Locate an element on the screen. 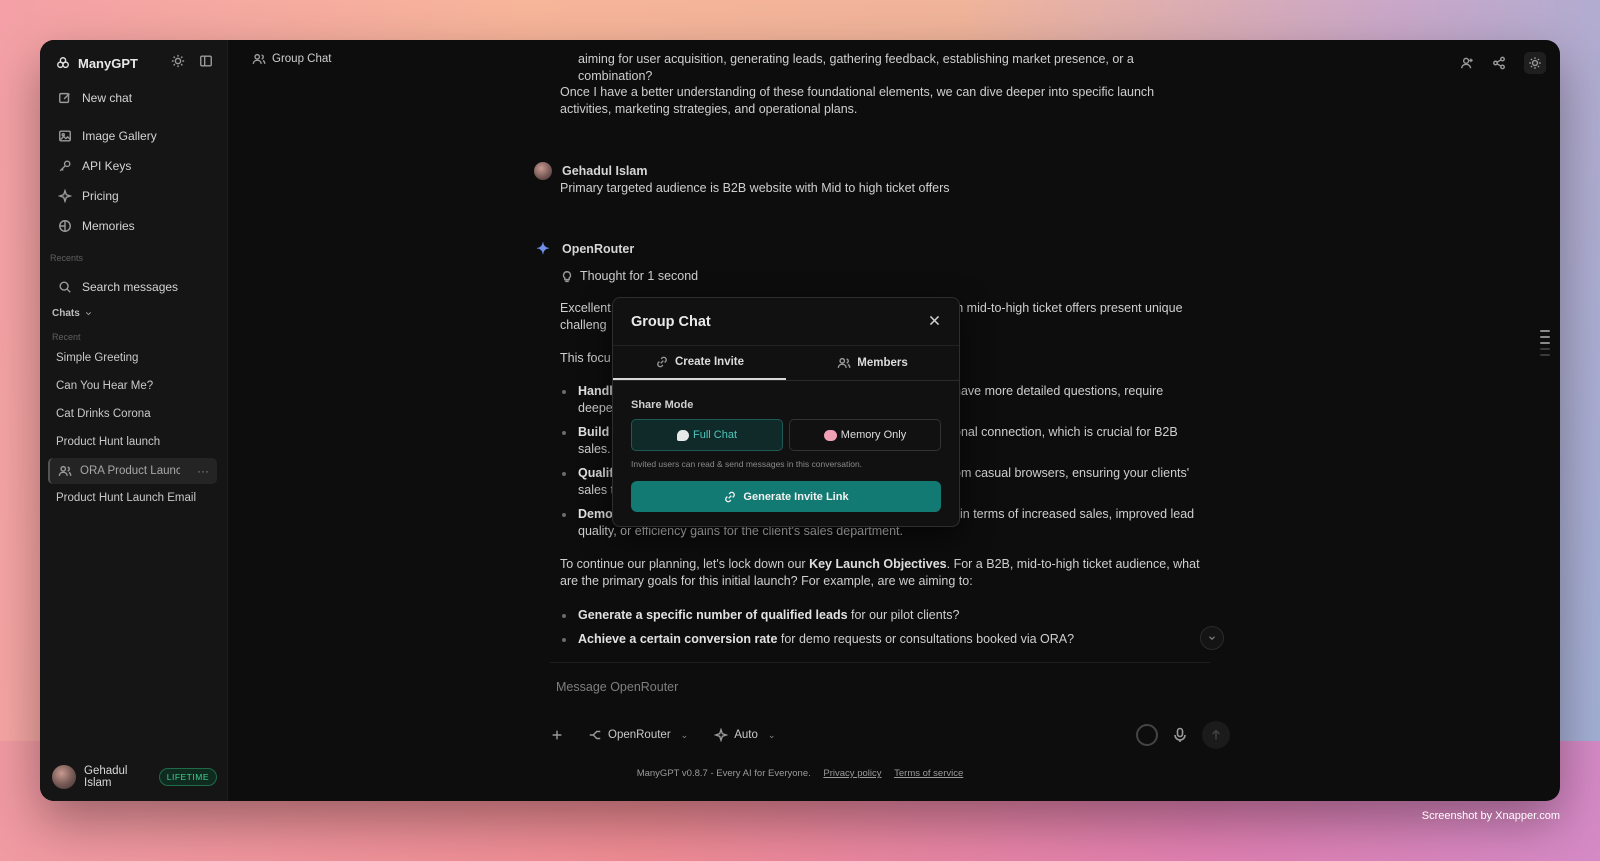 The height and width of the screenshot is (861, 1600). sidebar-toggle-icon is located at coordinates (206, 61).